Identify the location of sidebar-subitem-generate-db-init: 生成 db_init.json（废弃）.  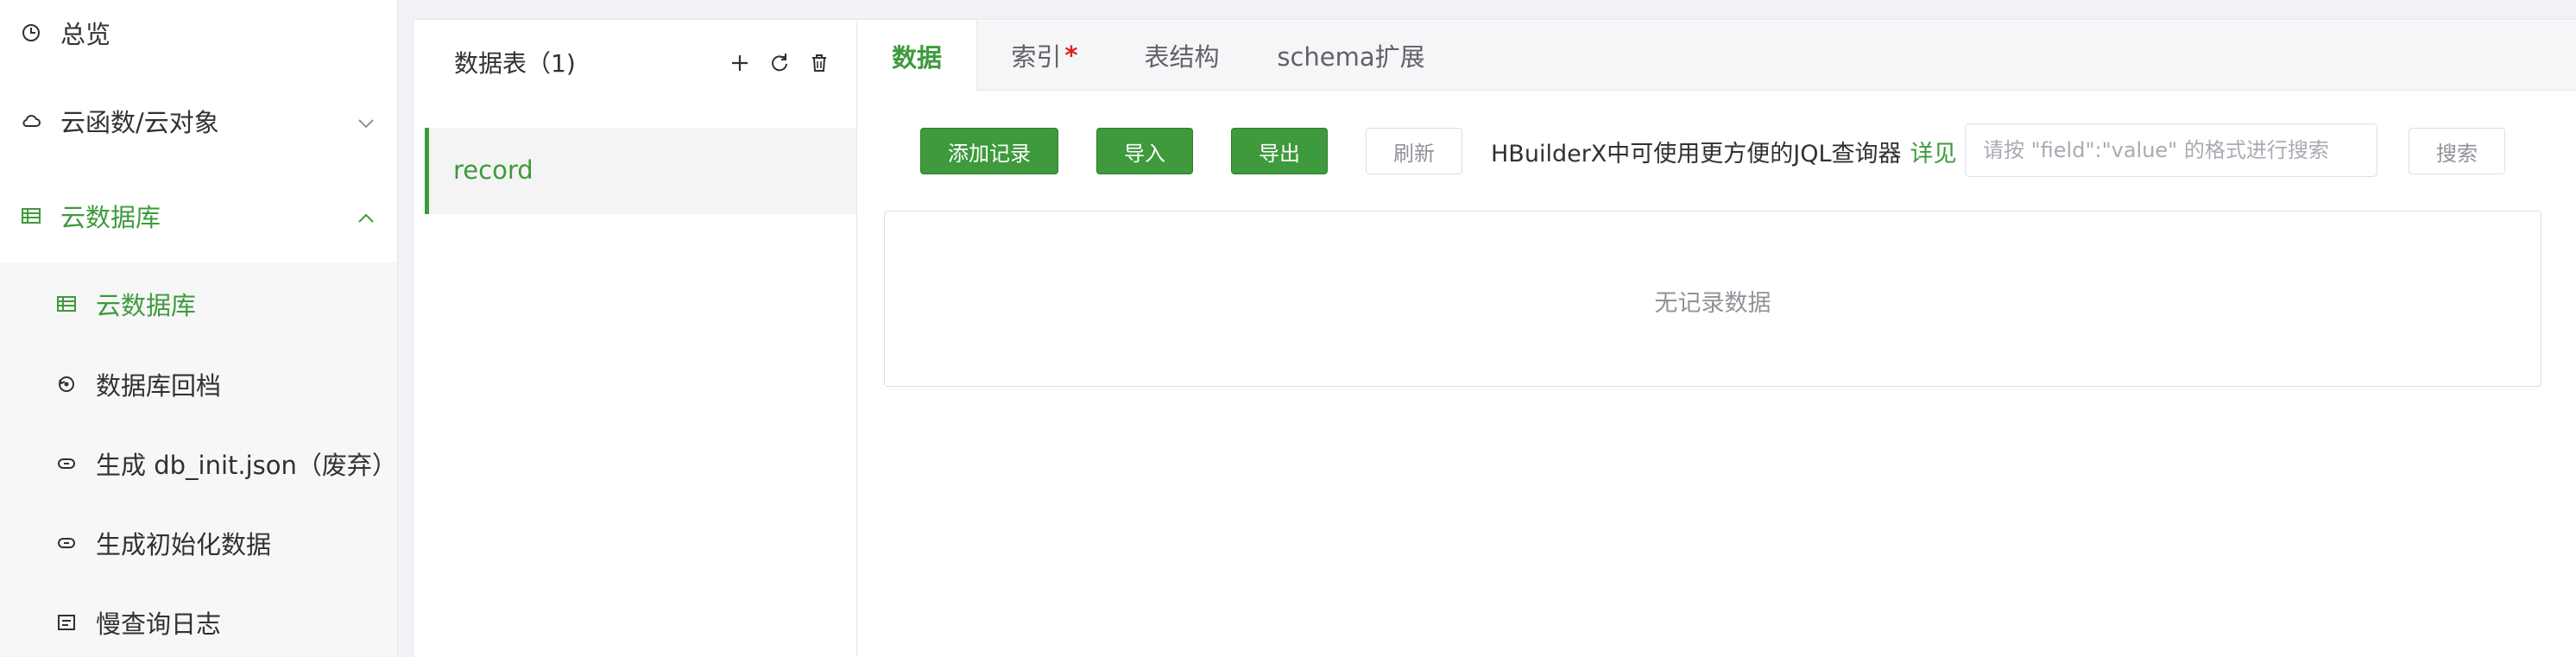
(198, 463).